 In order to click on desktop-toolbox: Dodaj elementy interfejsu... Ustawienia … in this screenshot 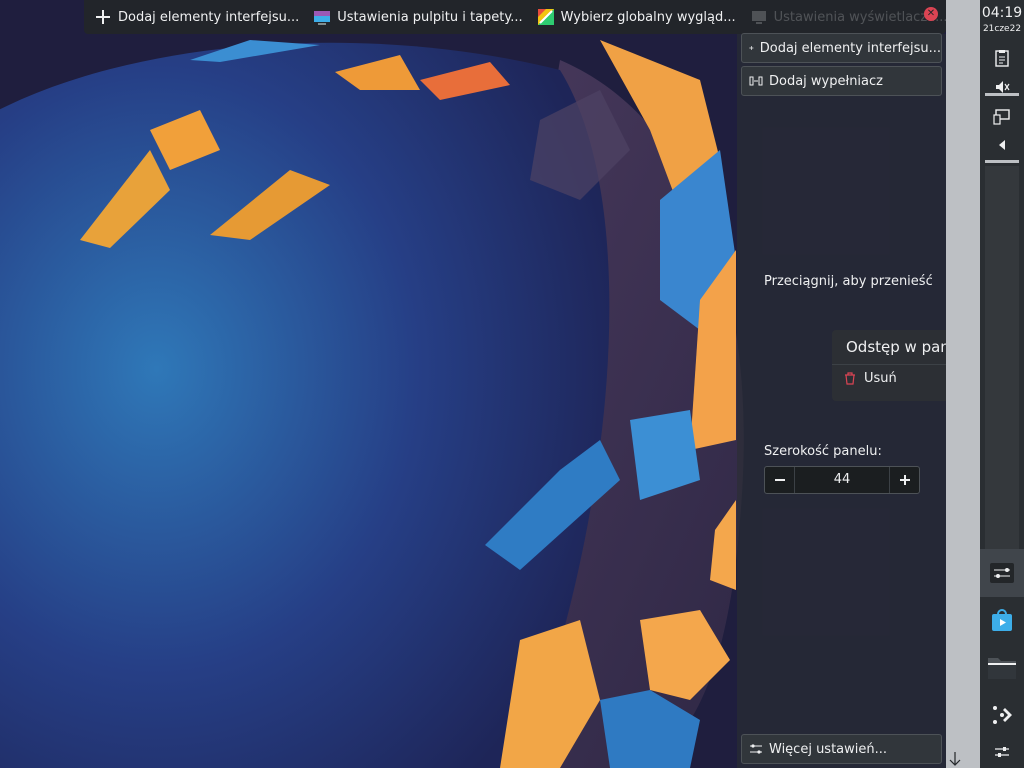, I will do `click(516, 17)`.